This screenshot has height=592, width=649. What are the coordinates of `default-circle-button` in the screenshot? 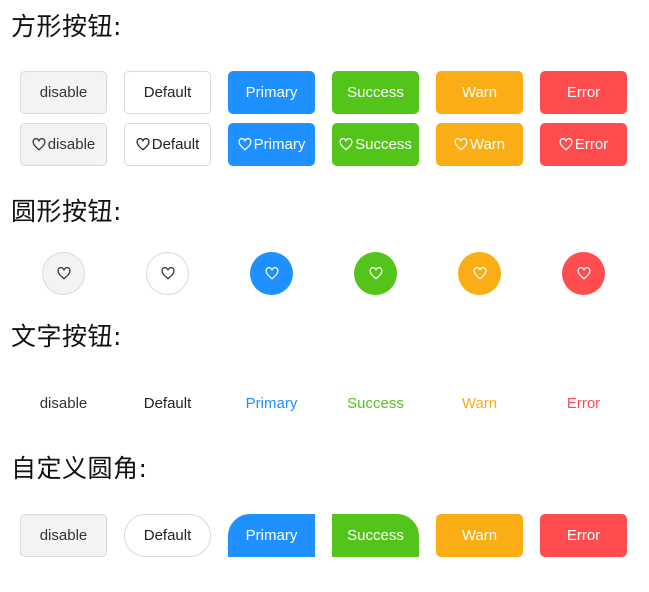 It's located at (167, 273).